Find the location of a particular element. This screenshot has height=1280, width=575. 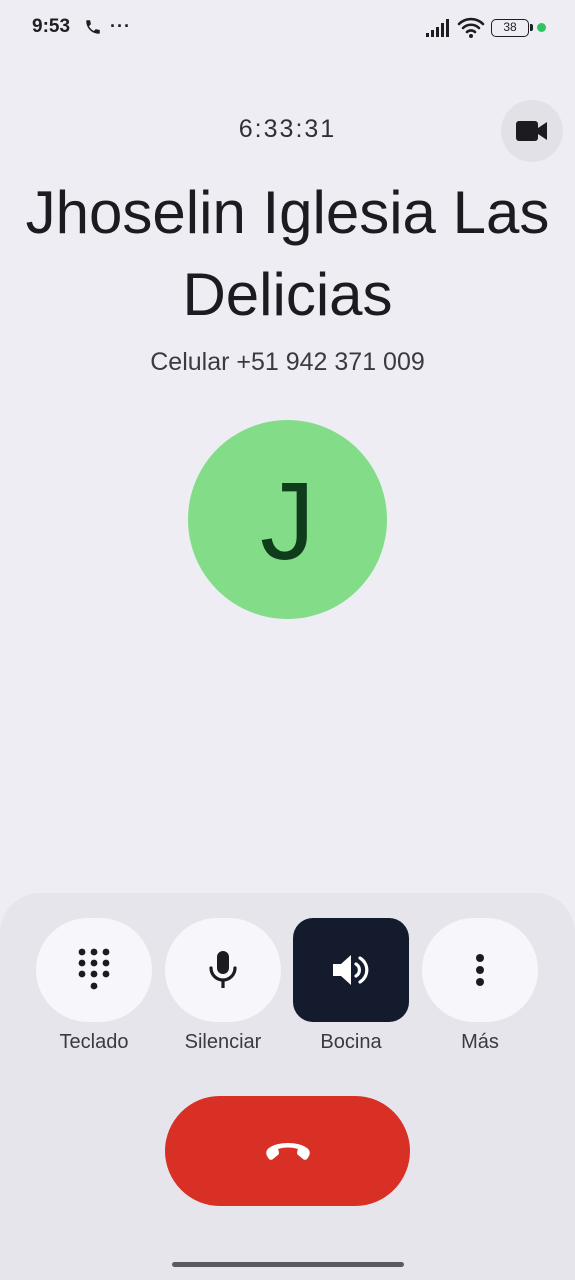

keypad-button is located at coordinates (94, 970).